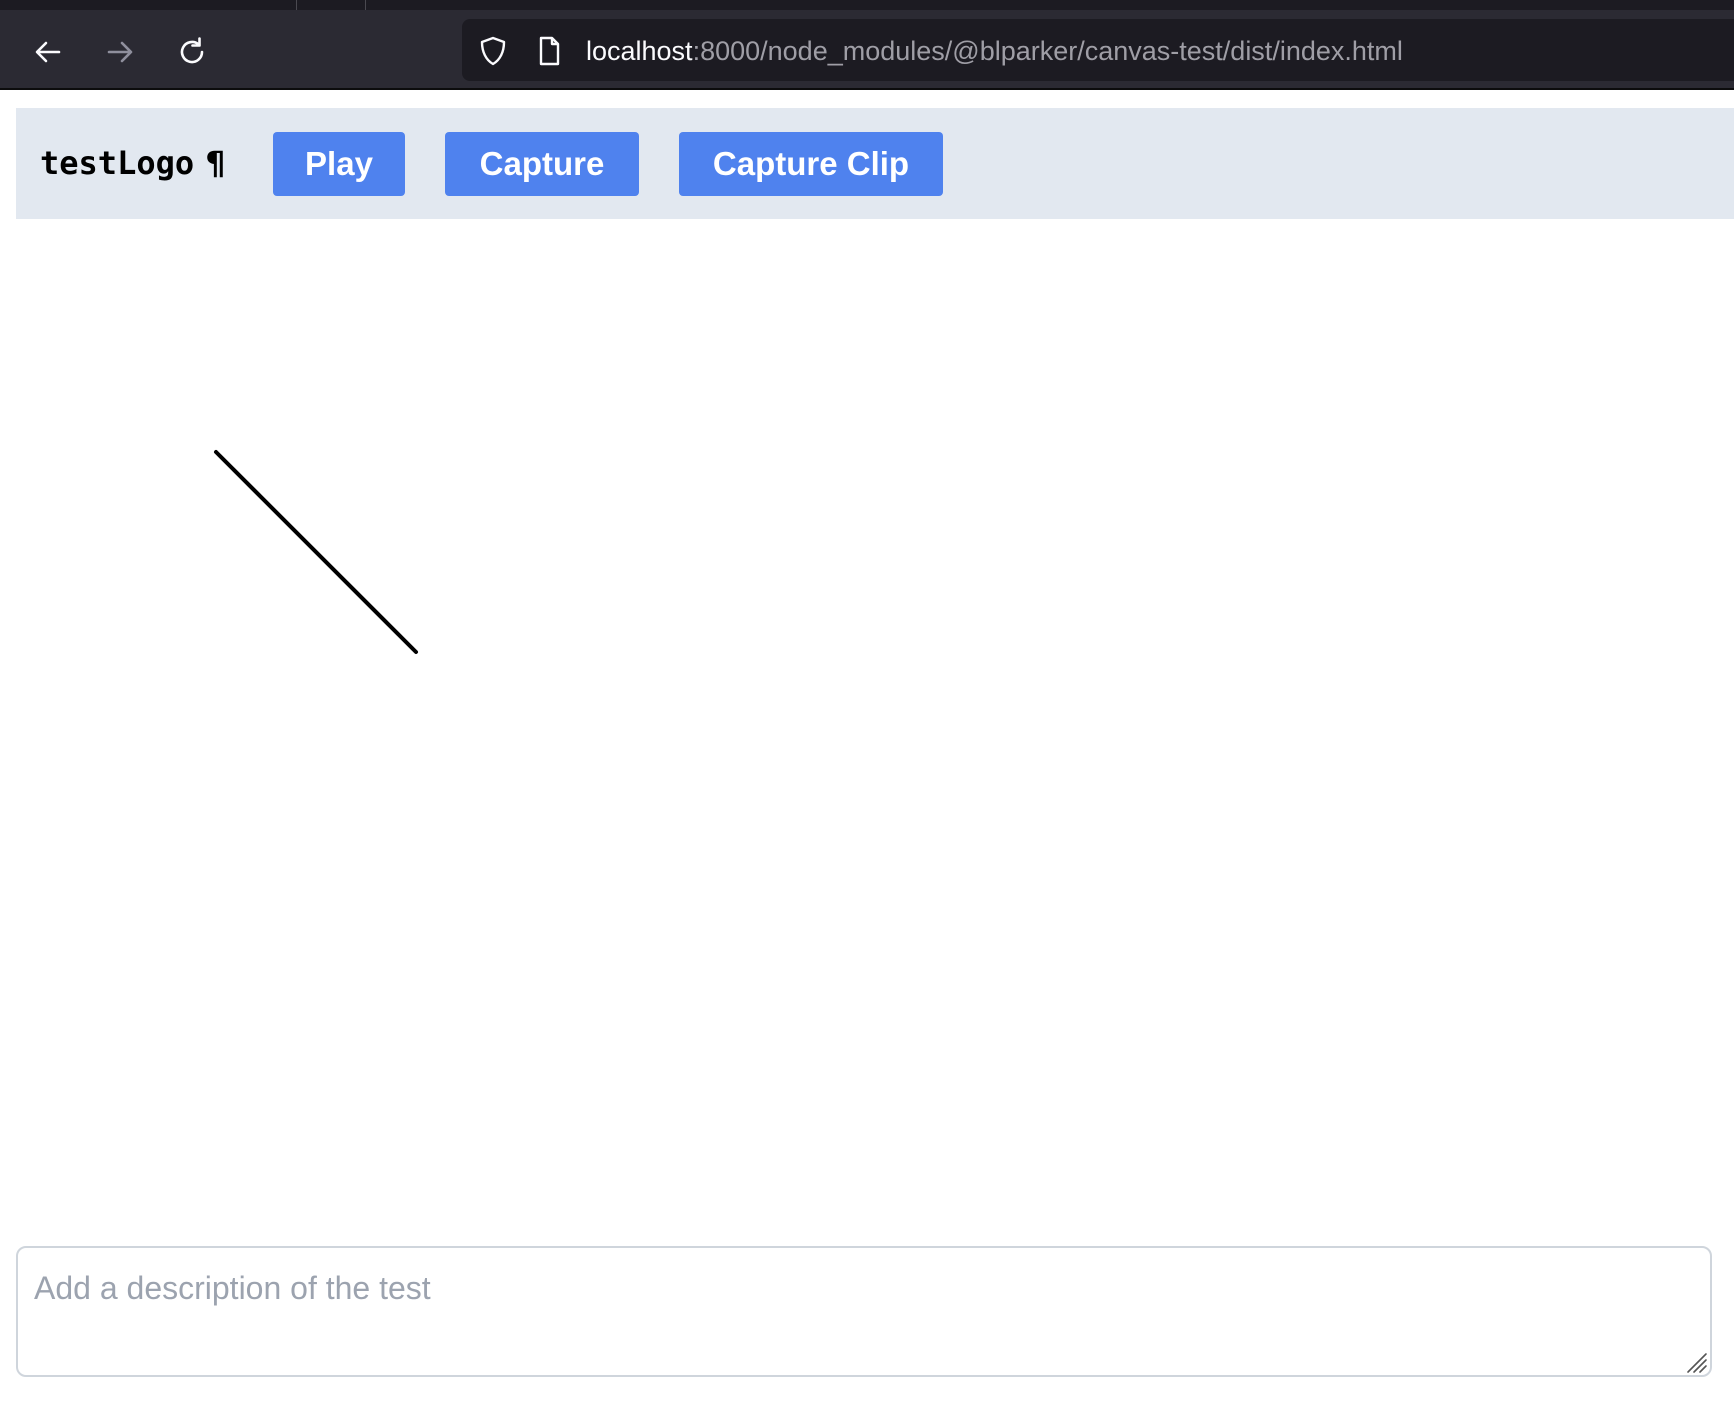 The width and height of the screenshot is (1734, 1410). What do you see at coordinates (1695, 1361) in the screenshot?
I see `resize-handle-icon` at bounding box center [1695, 1361].